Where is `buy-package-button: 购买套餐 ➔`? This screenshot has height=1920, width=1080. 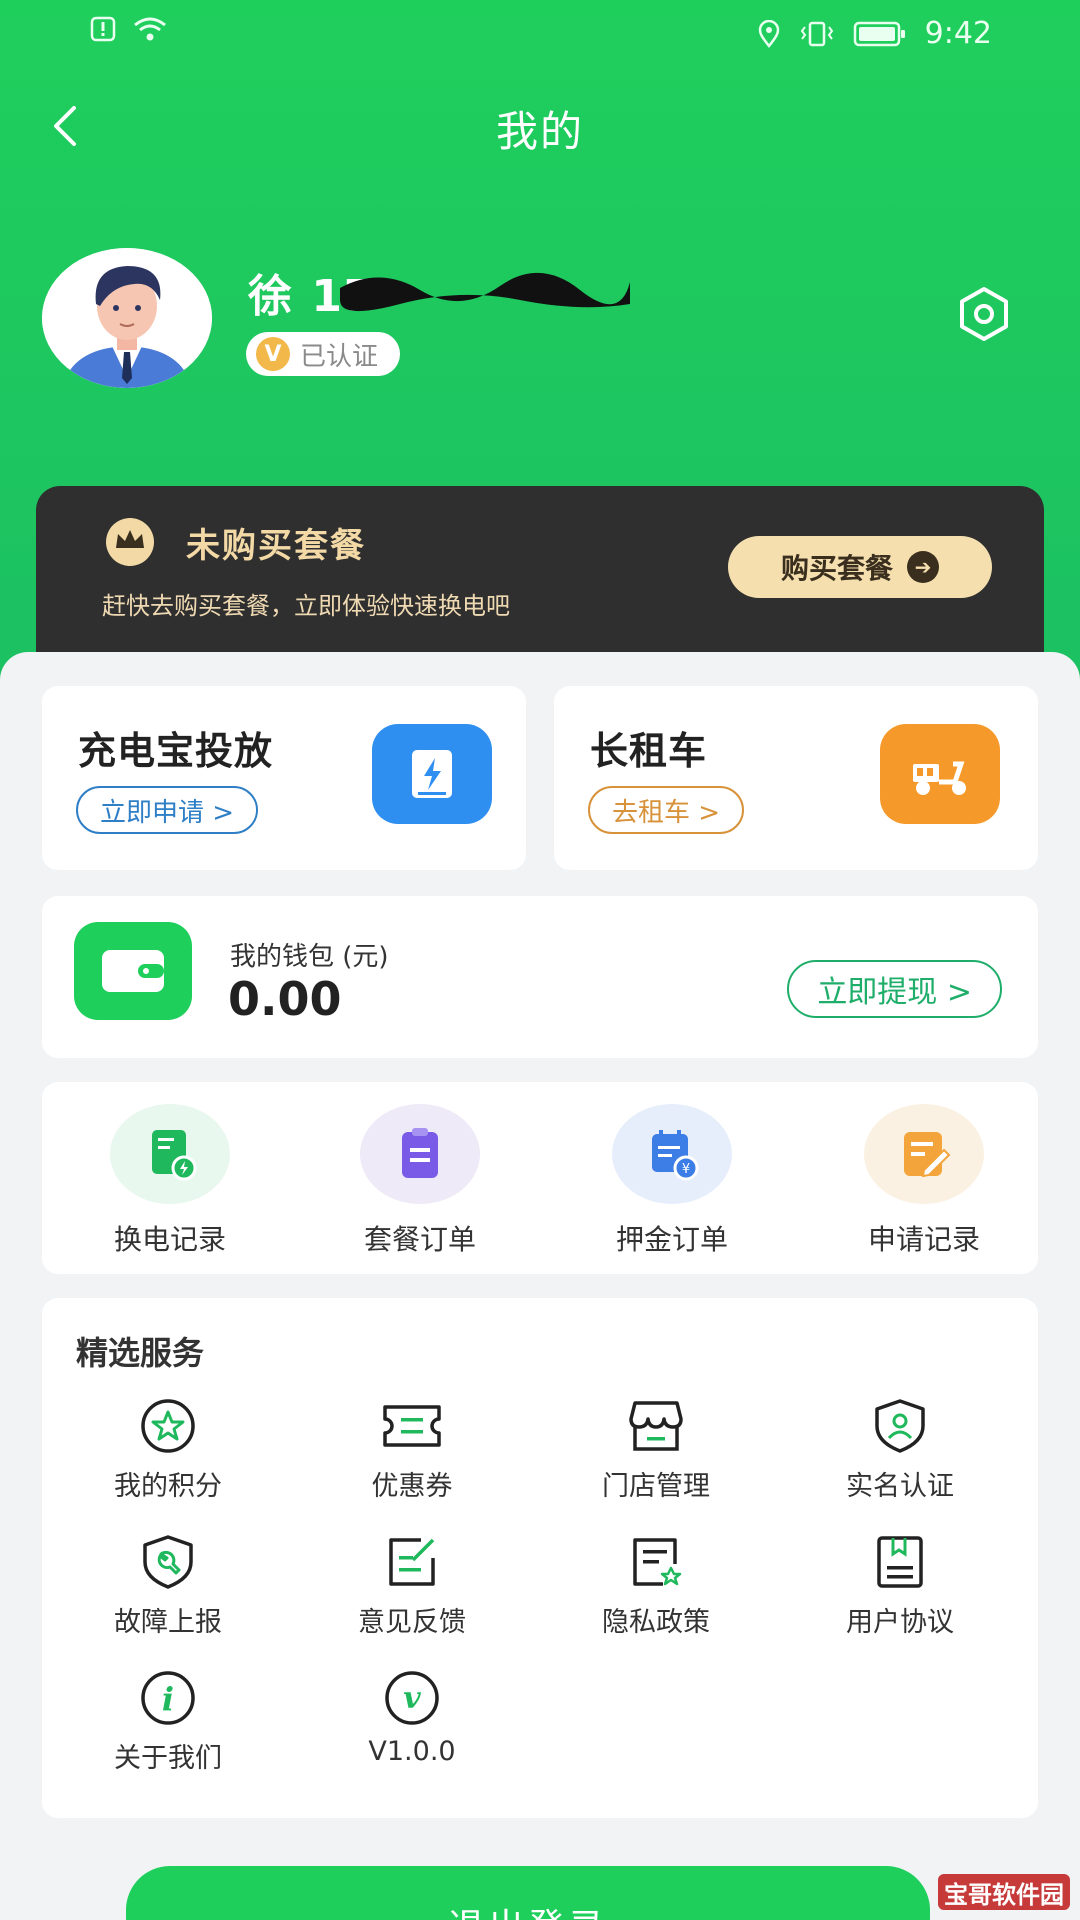
buy-package-button: 购买套餐 ➔ is located at coordinates (860, 567).